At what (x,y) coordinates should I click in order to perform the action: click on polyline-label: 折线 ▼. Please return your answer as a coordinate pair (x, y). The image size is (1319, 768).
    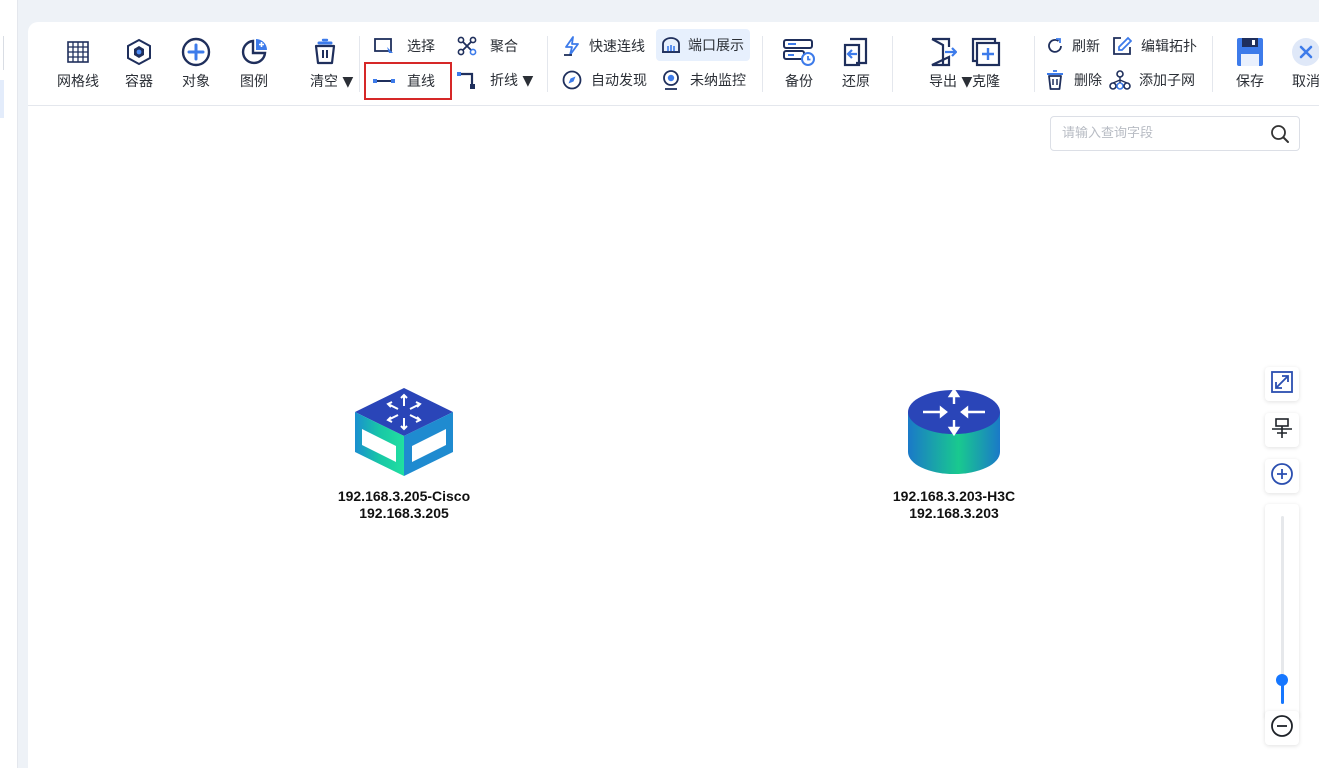
    Looking at the image, I should click on (512, 81).